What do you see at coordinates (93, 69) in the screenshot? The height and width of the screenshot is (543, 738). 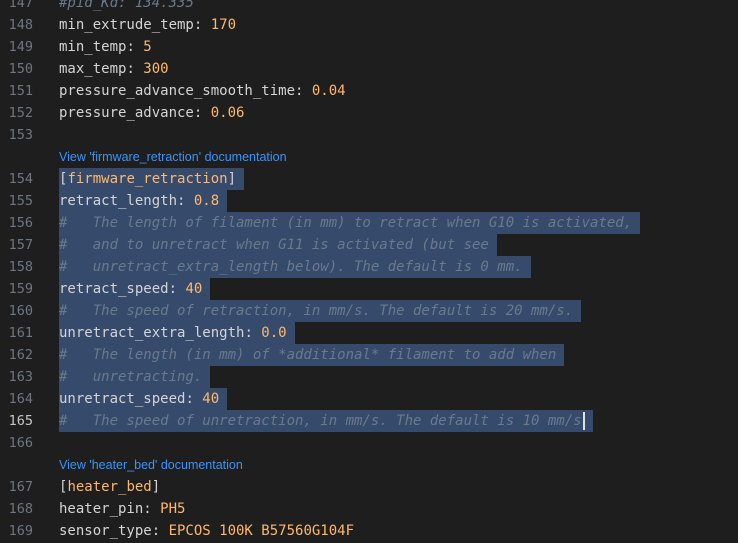 I see `config-key: max_temp` at bounding box center [93, 69].